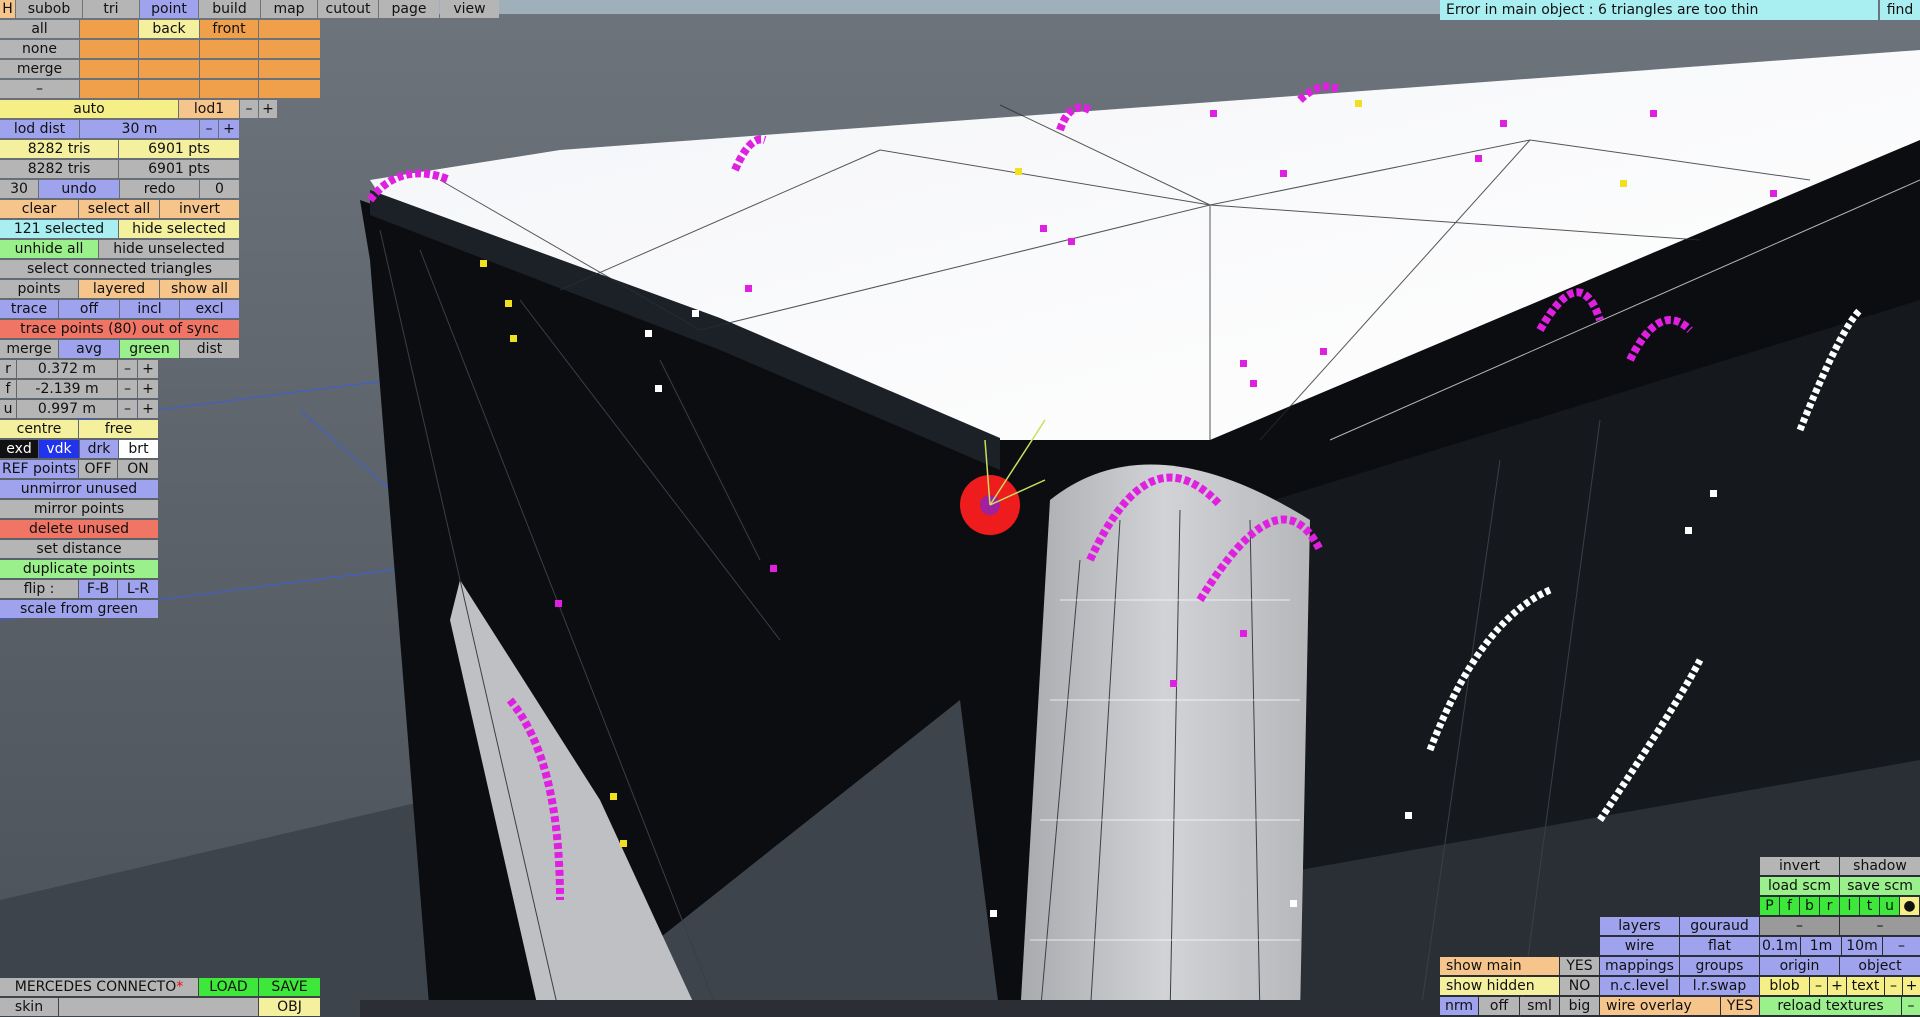 The width and height of the screenshot is (1920, 1017). I want to click on lod-dist-plus-button: +, so click(229, 129).